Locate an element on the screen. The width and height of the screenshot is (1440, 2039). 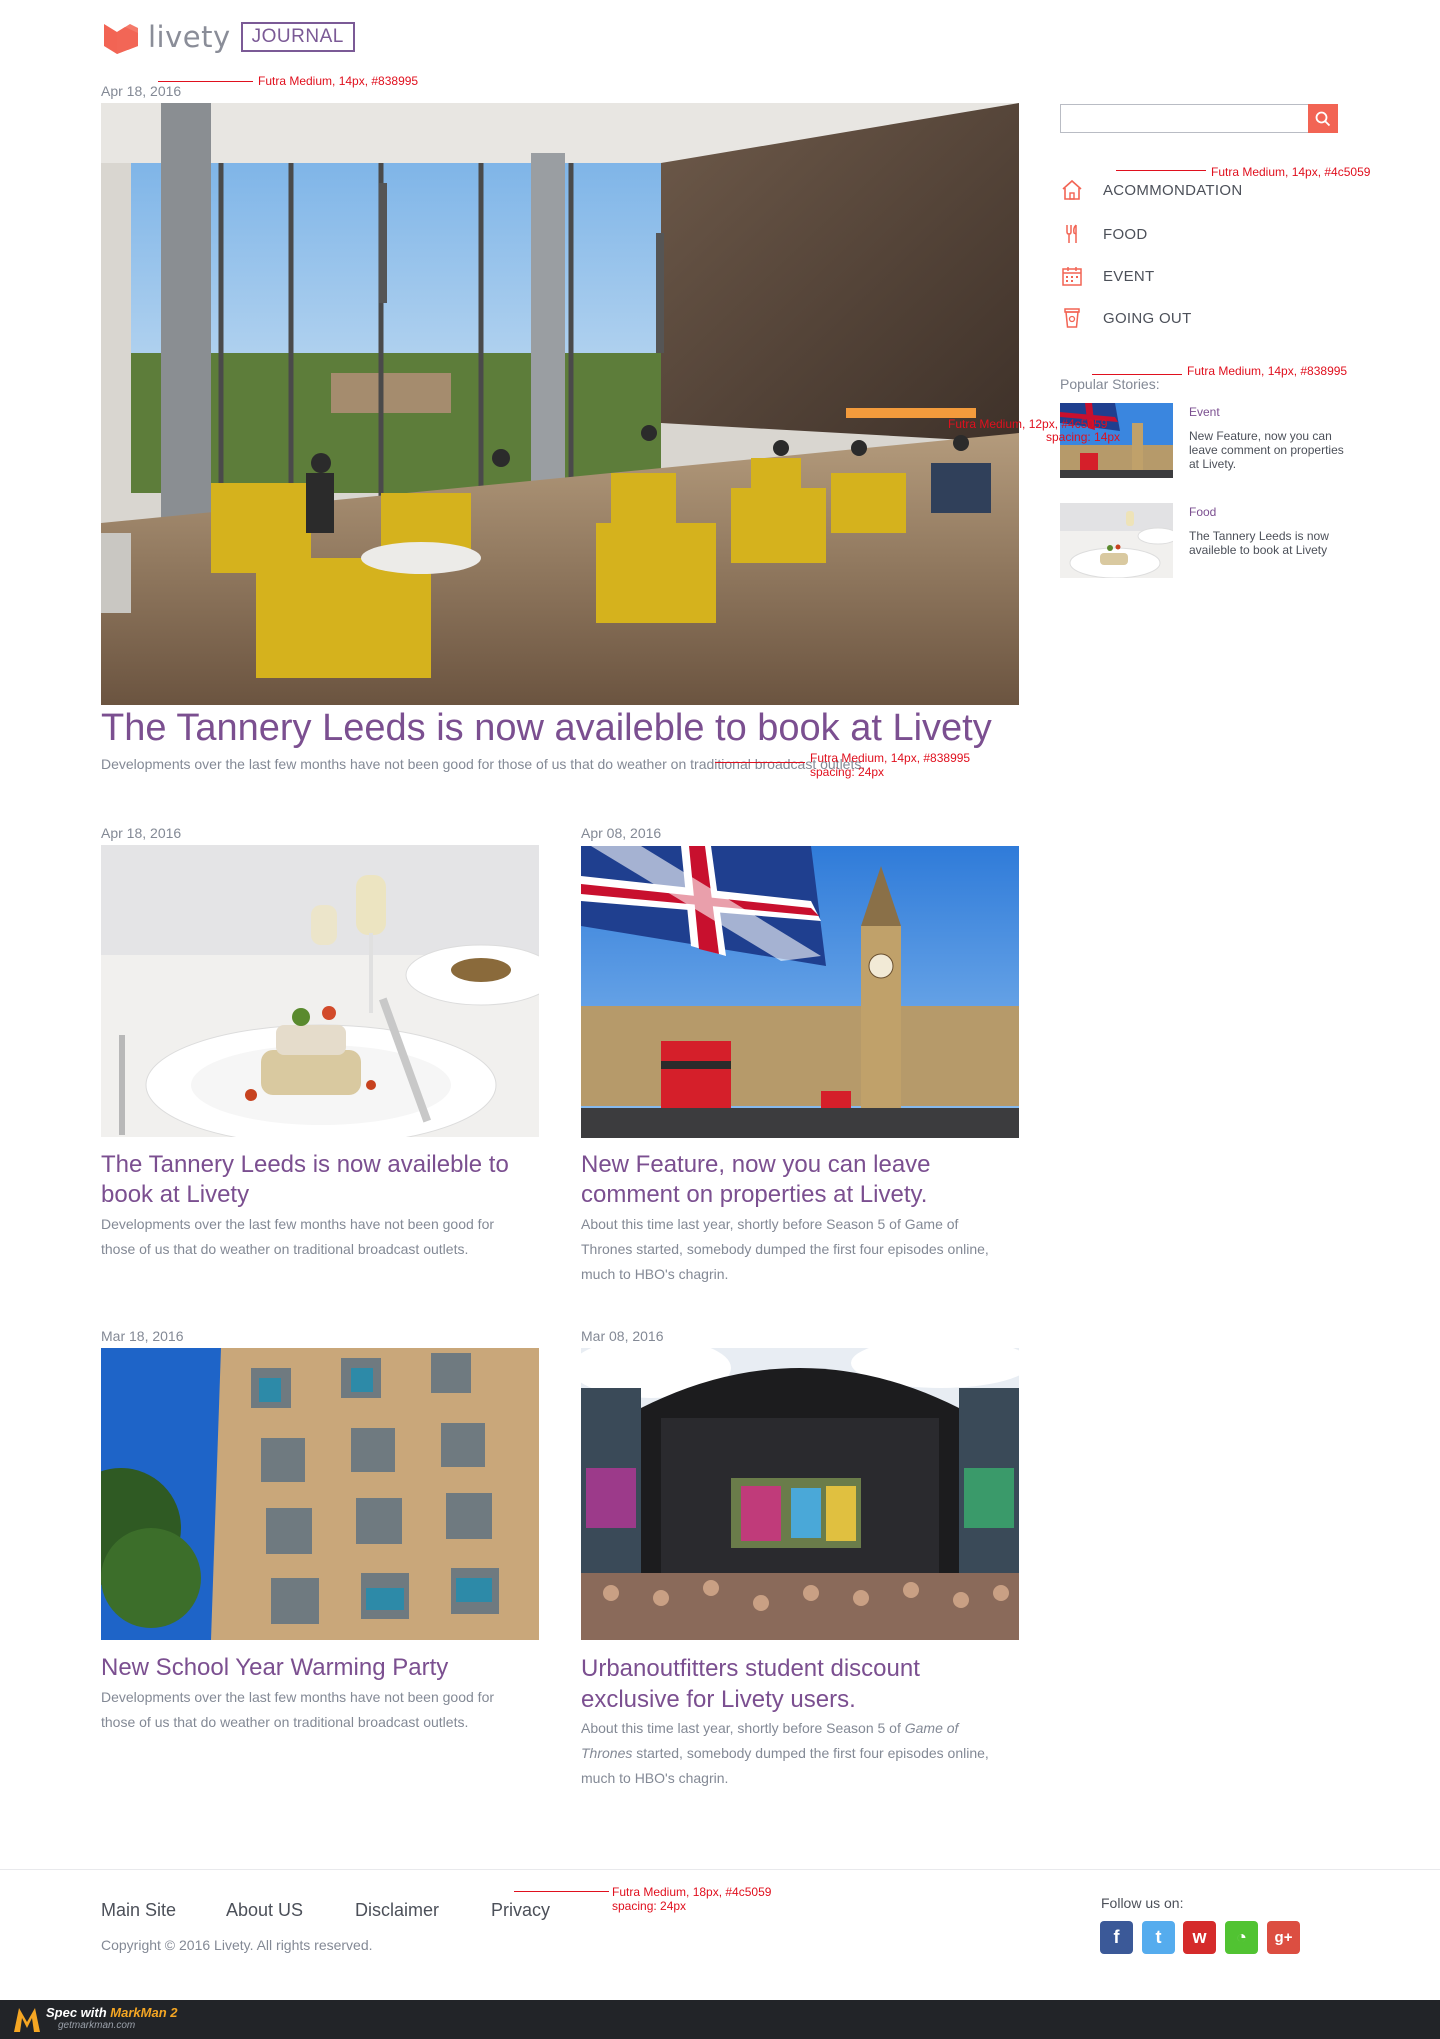
sidebar-item-food: FOOD is located at coordinates (1104, 234).